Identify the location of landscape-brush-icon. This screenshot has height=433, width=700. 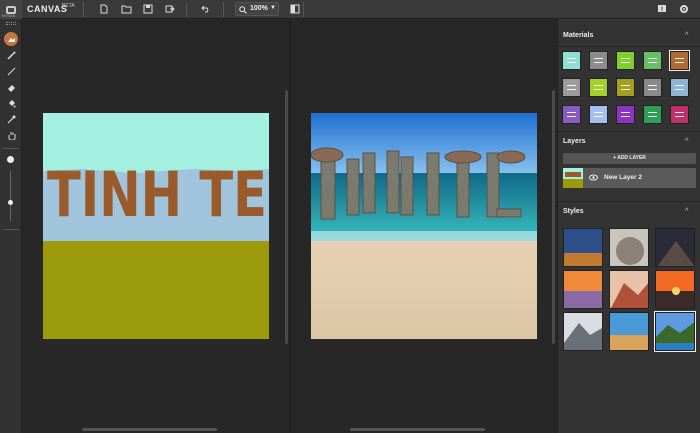
(11, 39).